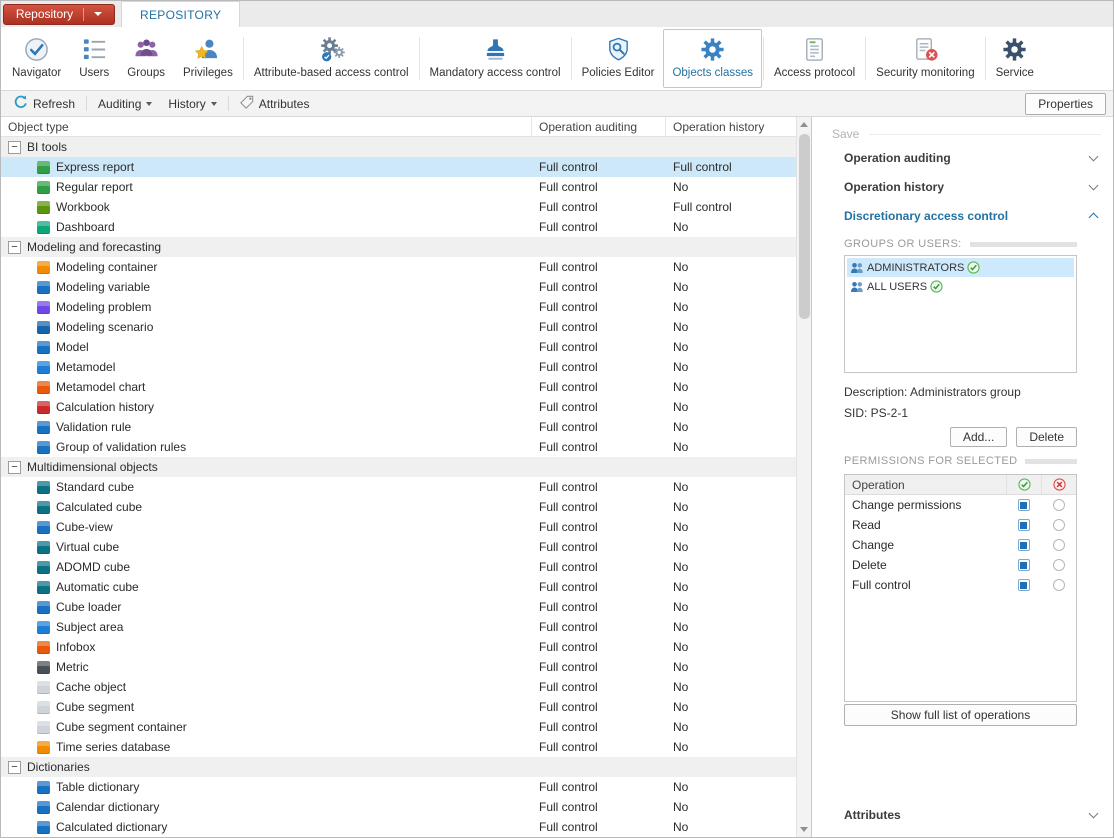  What do you see at coordinates (962, 814) in the screenshot?
I see `section-attributes: Attributes` at bounding box center [962, 814].